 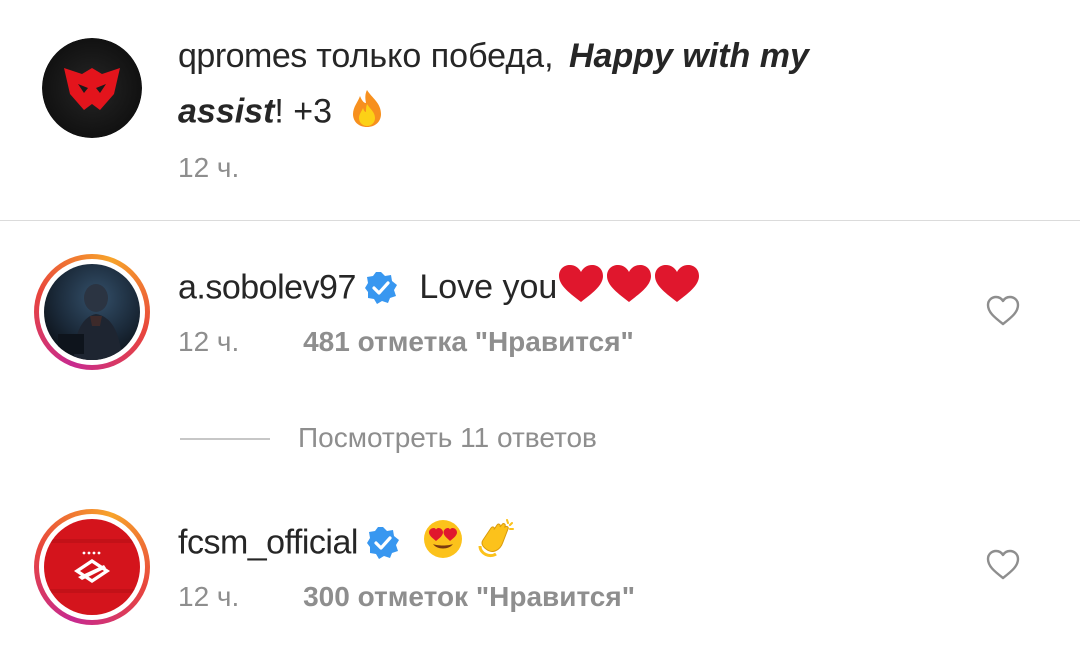 What do you see at coordinates (469, 596) in the screenshot?
I see `comment-2-likes: 300 отметок "Нравится"` at bounding box center [469, 596].